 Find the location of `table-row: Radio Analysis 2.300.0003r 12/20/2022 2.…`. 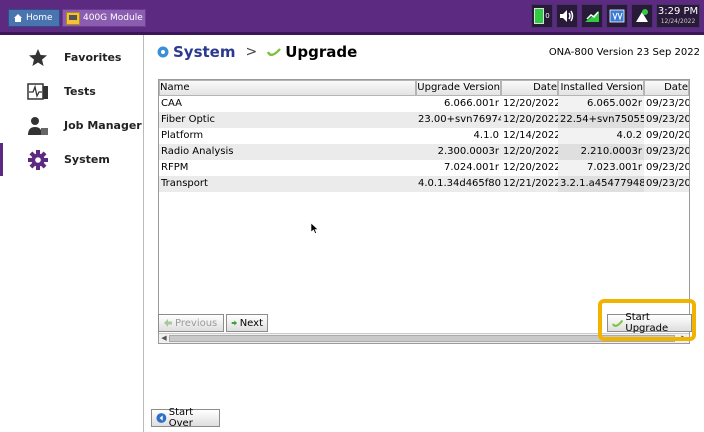

table-row: Radio Analysis 2.300.0003r 12/20/2022 2.… is located at coordinates (424, 152).